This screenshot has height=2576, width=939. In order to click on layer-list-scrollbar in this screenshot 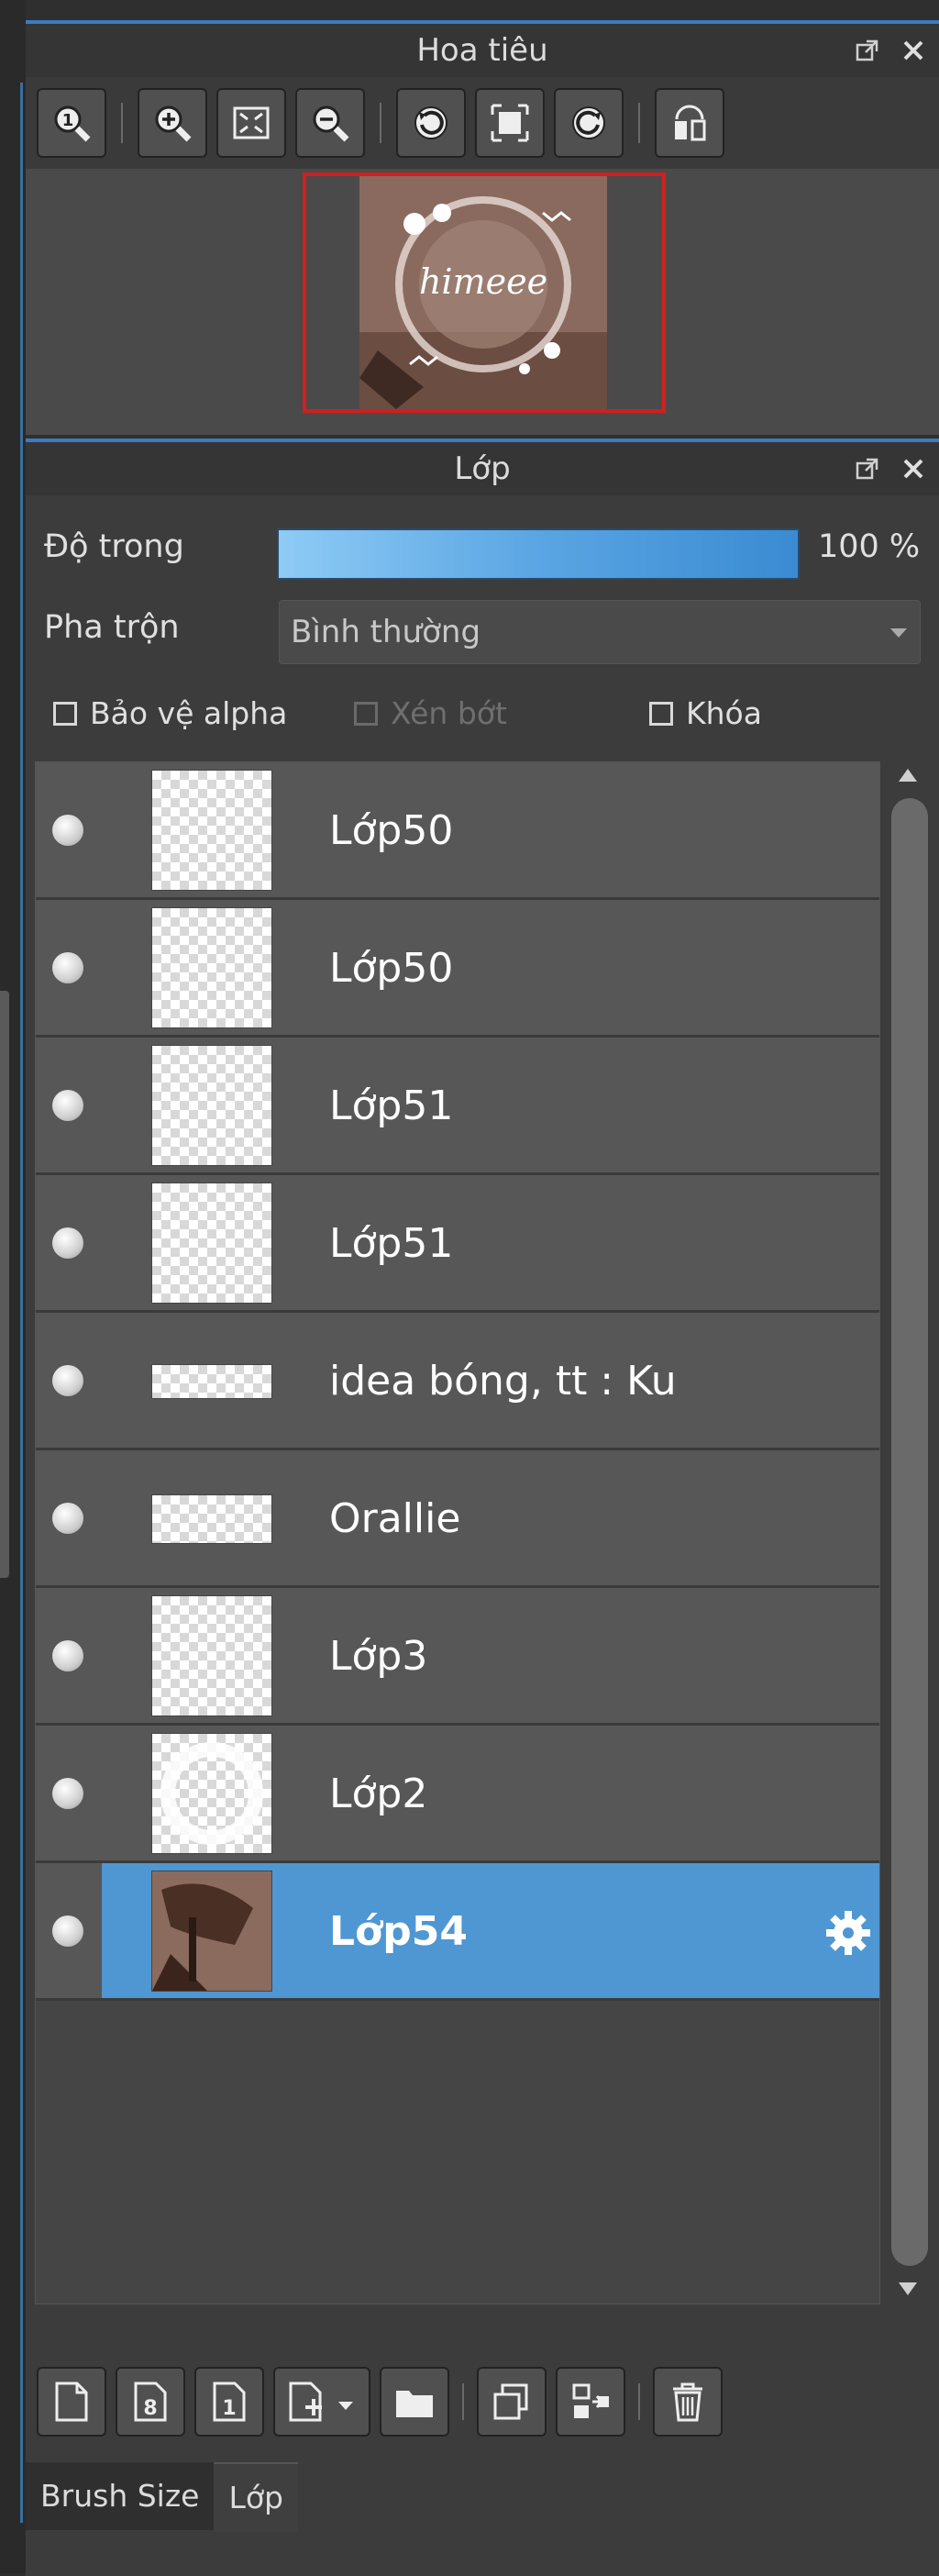, I will do `click(909, 1532)`.